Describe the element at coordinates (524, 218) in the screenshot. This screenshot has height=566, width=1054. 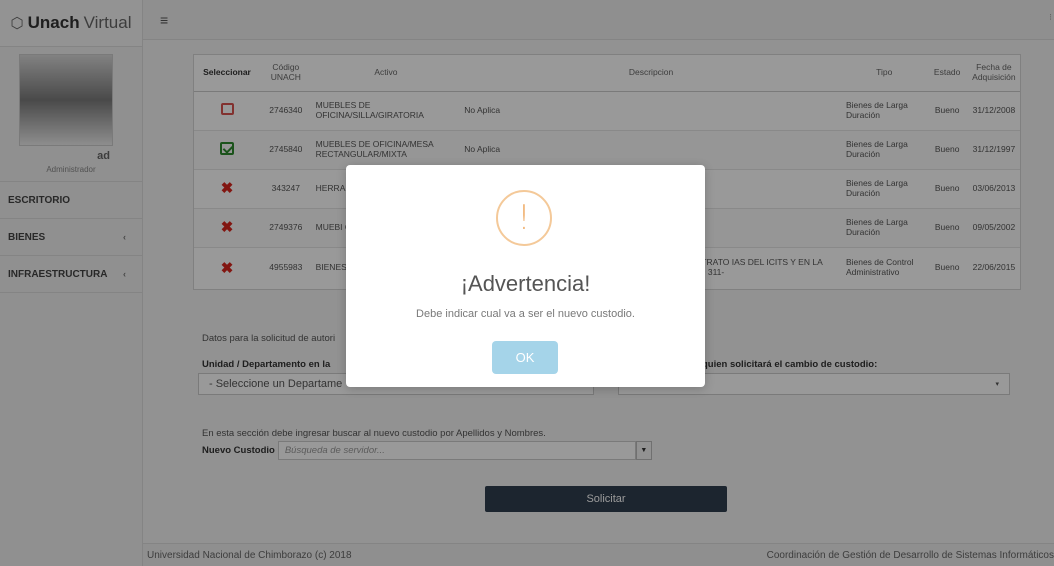
I see `warning-icon: !` at that location.